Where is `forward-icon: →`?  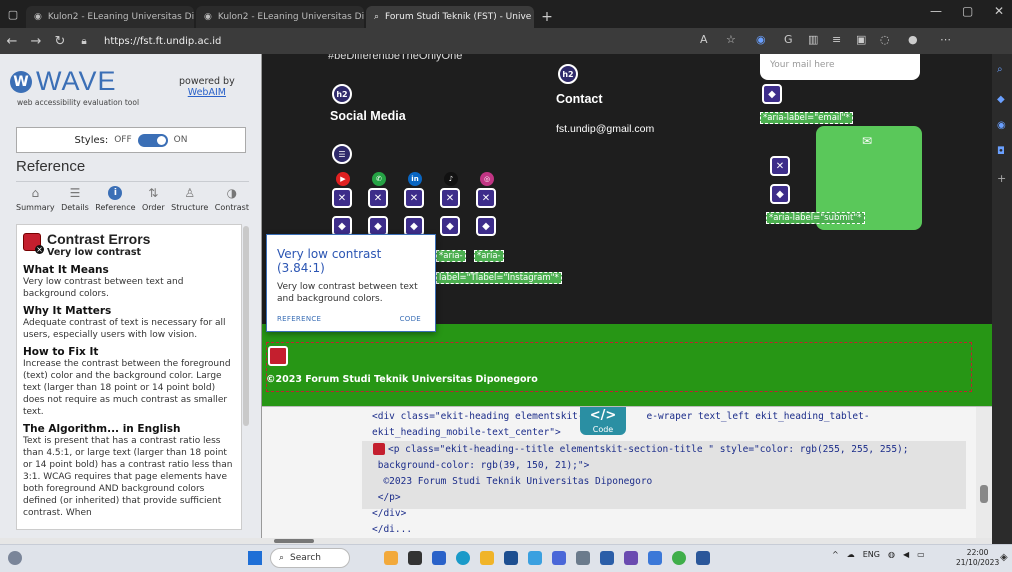
forward-icon: → is located at coordinates (36, 41).